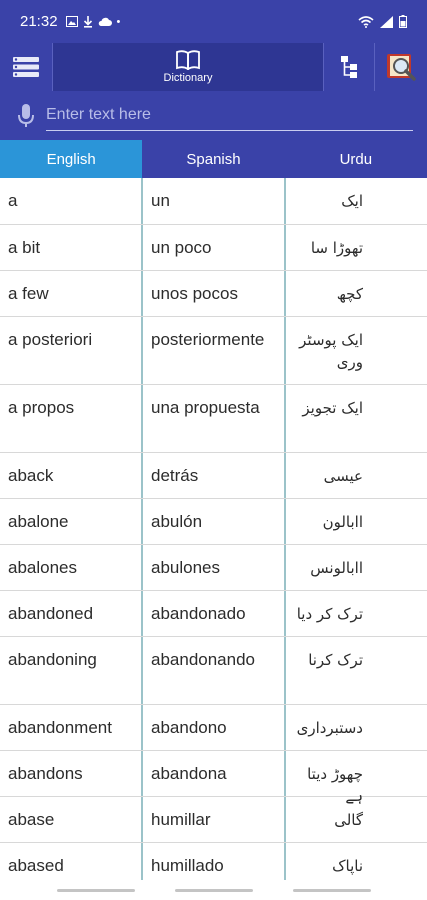  I want to click on table-row: abase humillar گالی, so click(213, 820).